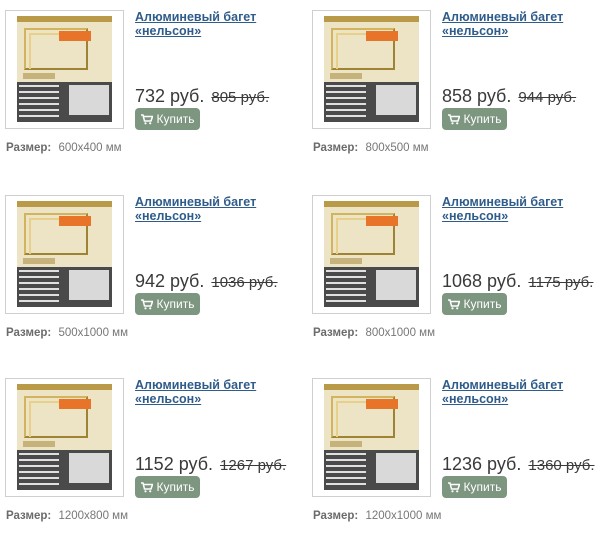 Image resolution: width=611 pixels, height=543 pixels. I want to click on old-price: 805 руб., so click(240, 97).